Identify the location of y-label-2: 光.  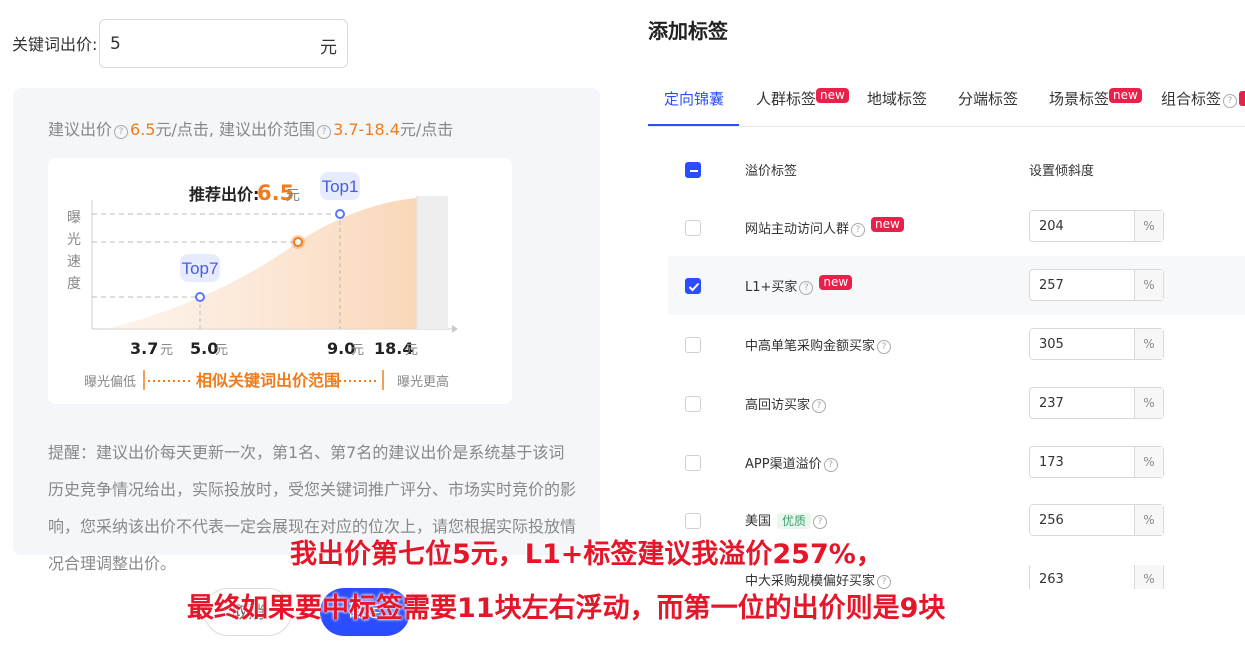
(74, 240).